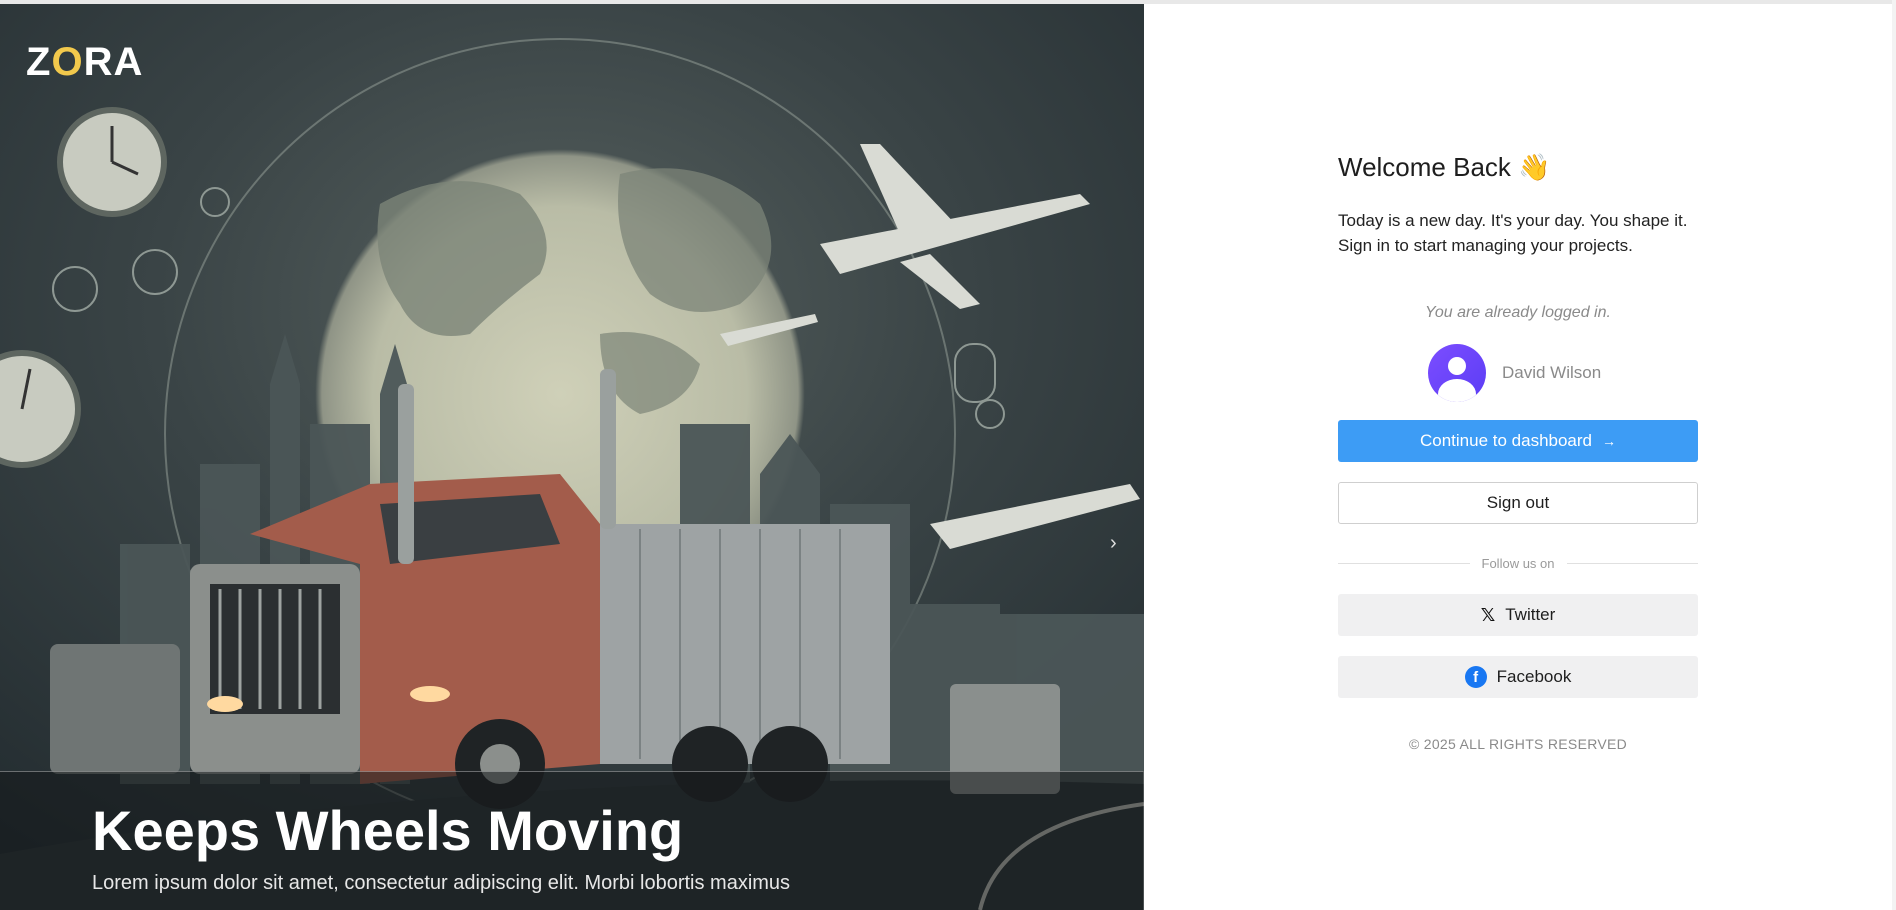  I want to click on follow-us-label: Follow us on, so click(1518, 563).